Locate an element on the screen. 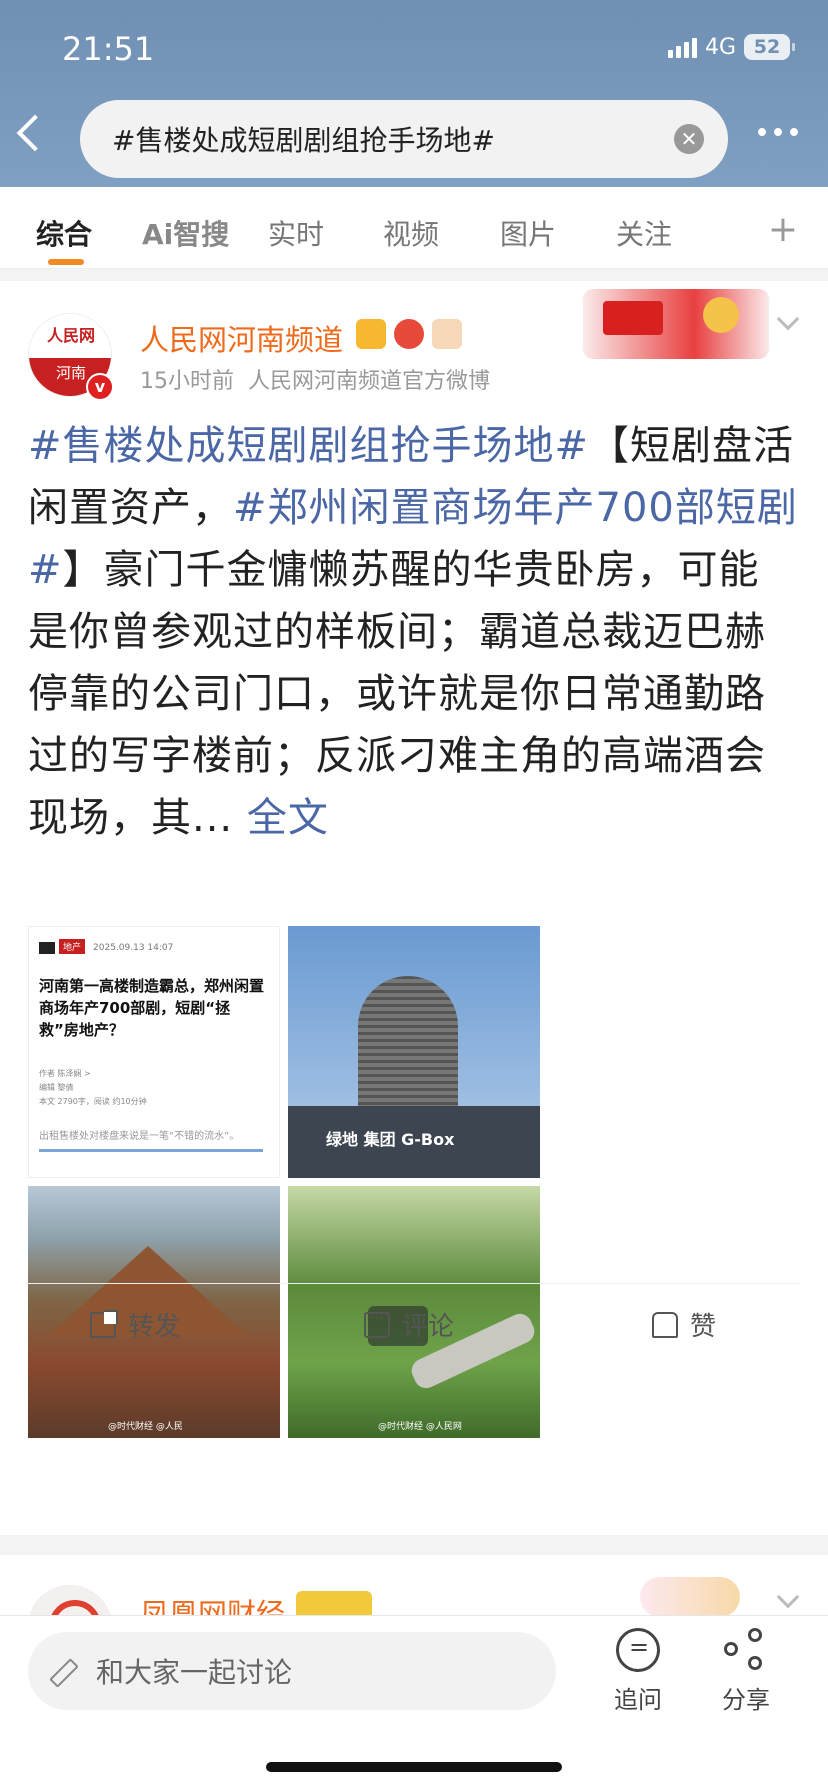 This screenshot has height=1792, width=828. post-meta: 15小时前 人民网河南频道官方微博 is located at coordinates (315, 379).